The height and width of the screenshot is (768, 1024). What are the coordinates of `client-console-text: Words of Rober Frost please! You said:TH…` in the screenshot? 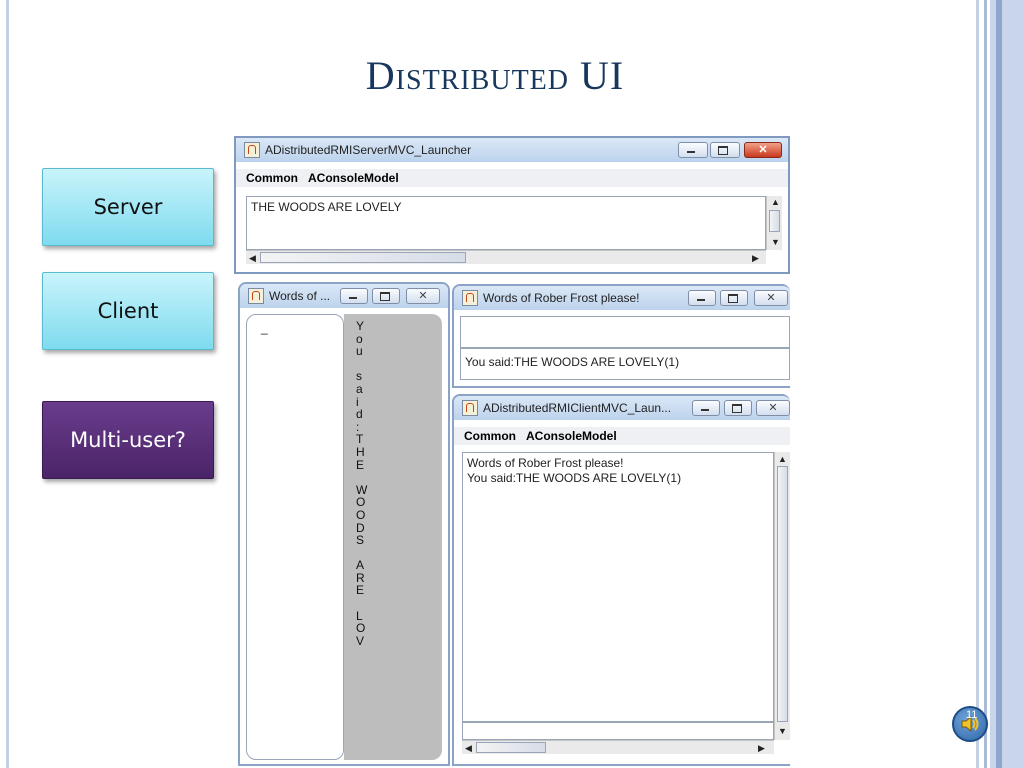 It's located at (618, 587).